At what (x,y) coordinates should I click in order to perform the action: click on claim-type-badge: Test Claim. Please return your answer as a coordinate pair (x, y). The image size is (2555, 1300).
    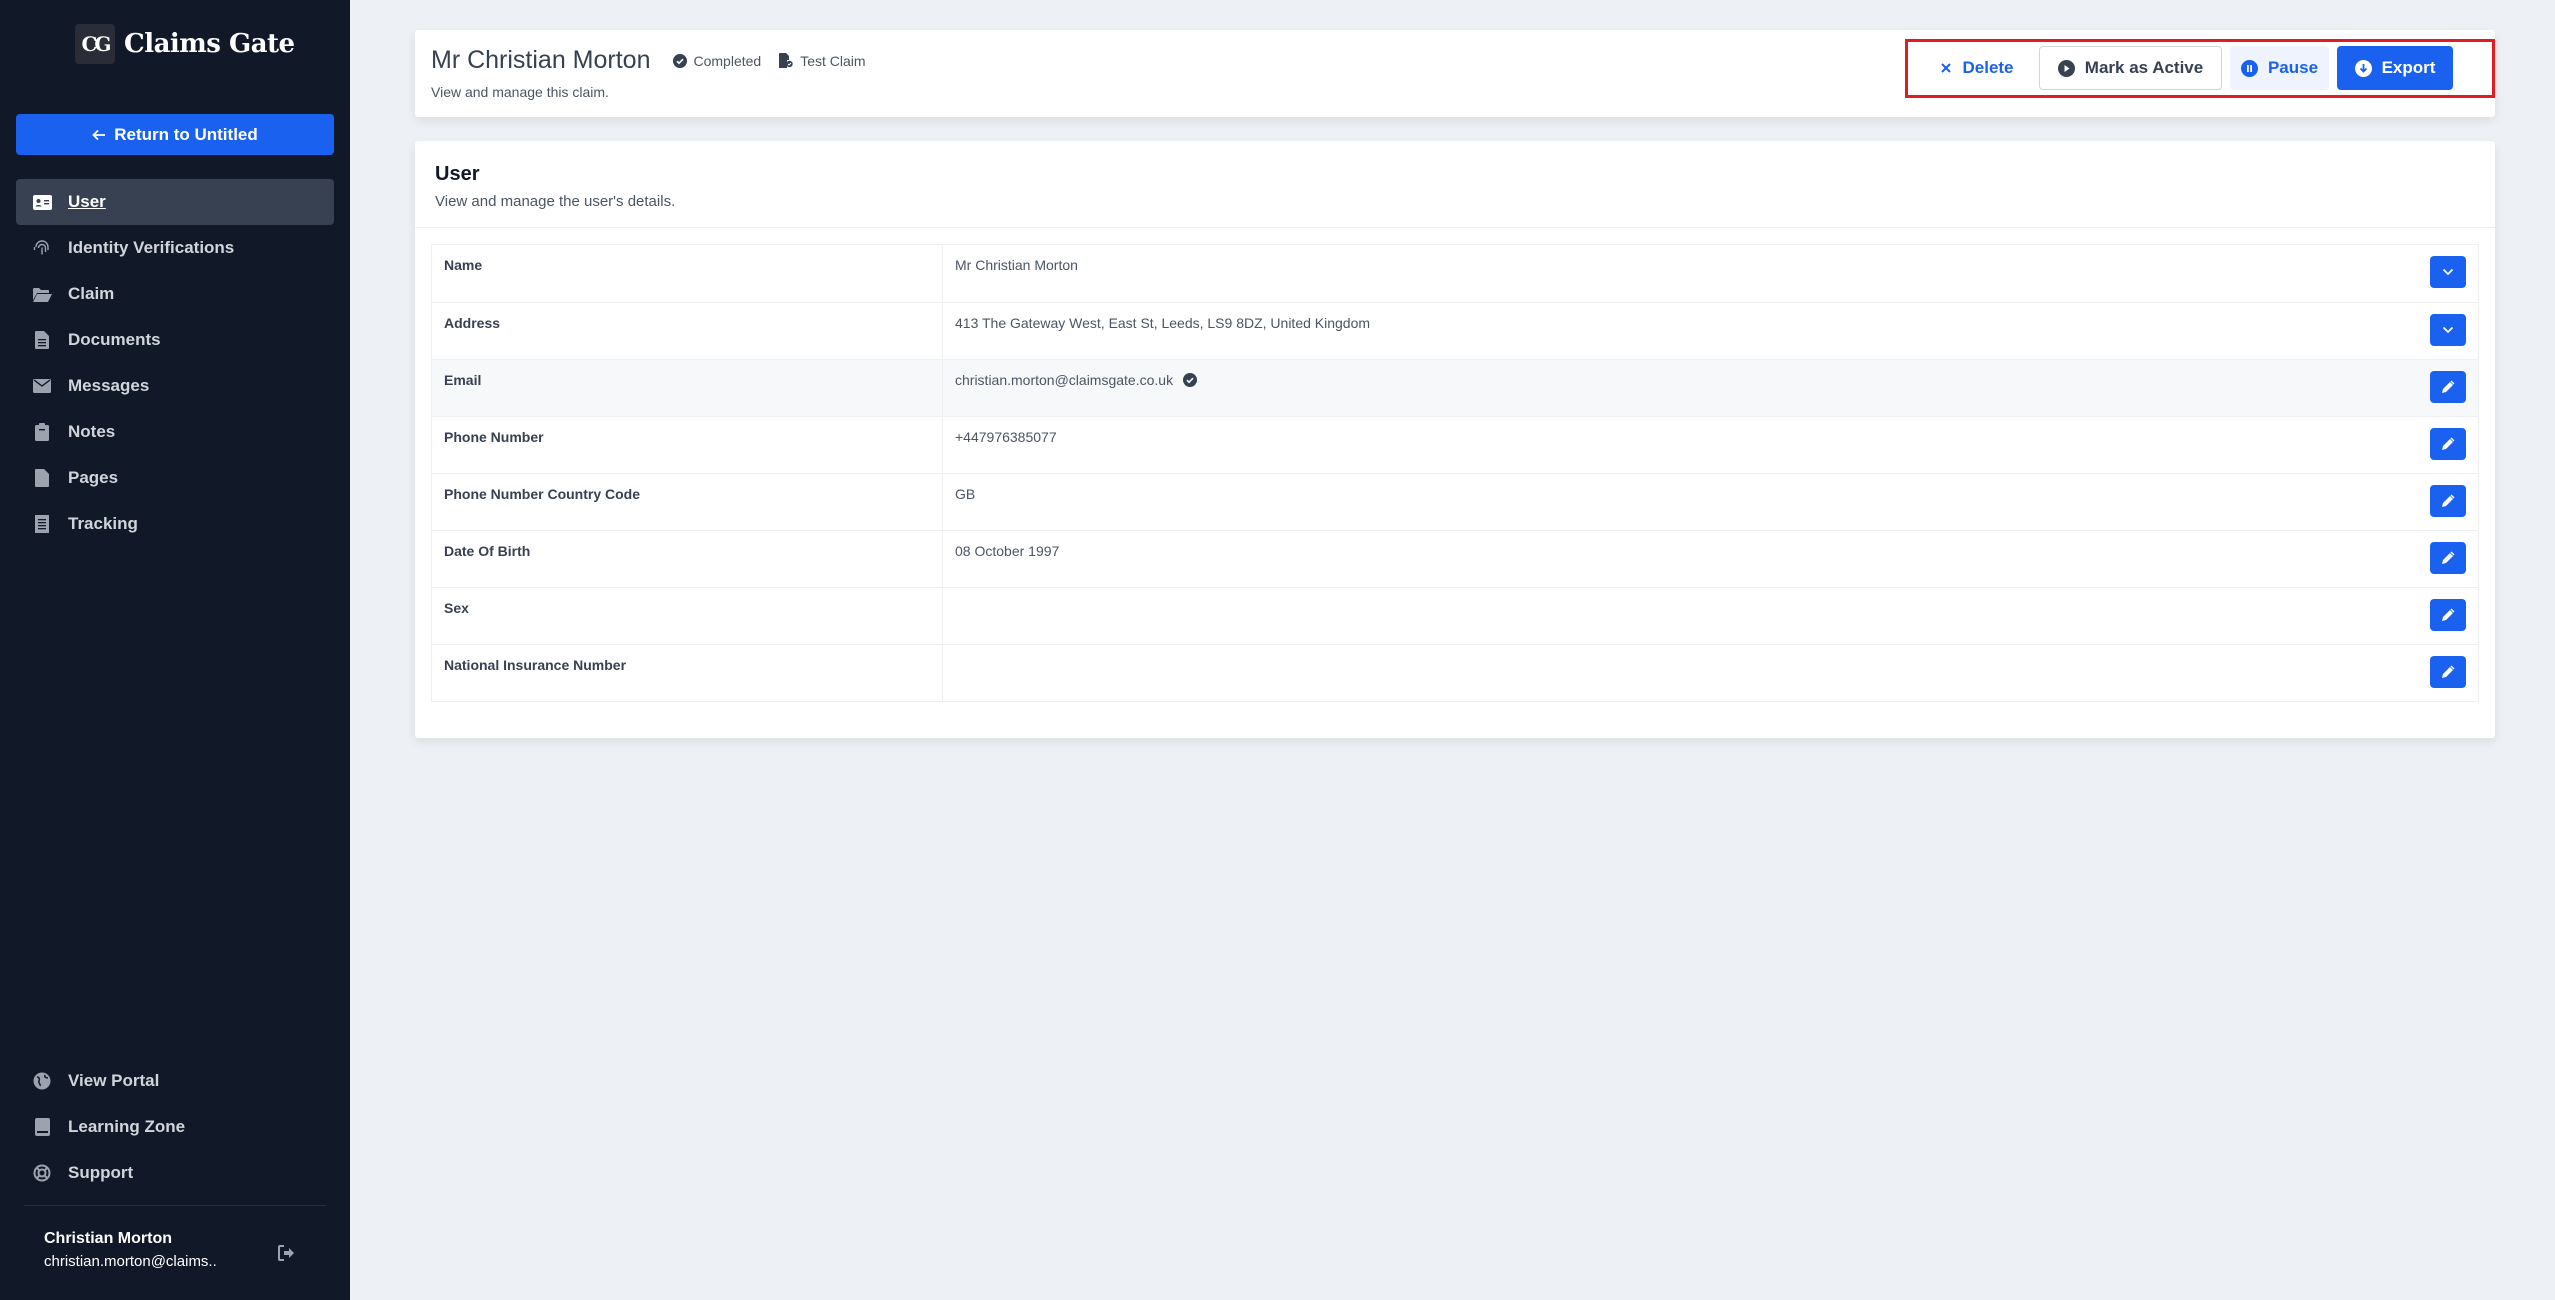
    Looking at the image, I should click on (822, 60).